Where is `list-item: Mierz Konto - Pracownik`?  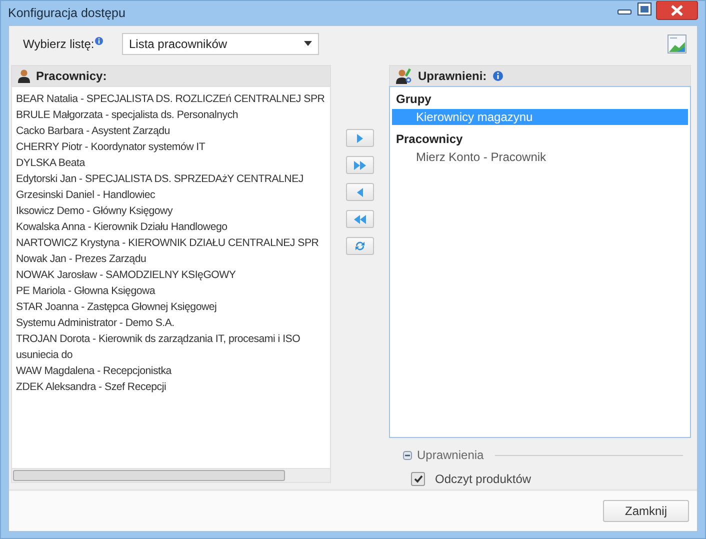 list-item: Mierz Konto - Pracownik is located at coordinates (540, 157).